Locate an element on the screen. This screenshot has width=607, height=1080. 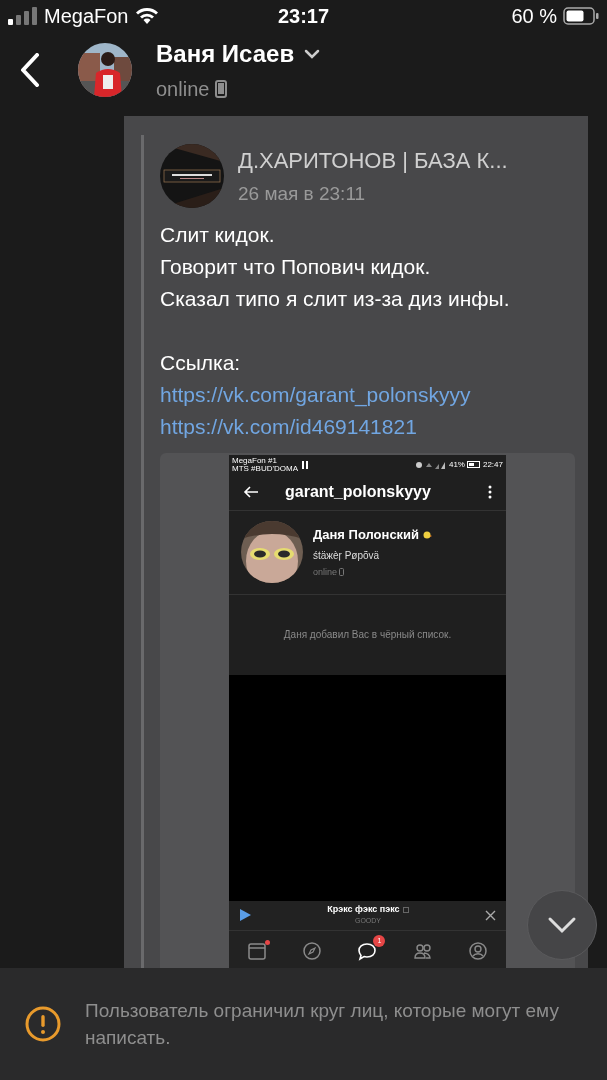
carrier-name: MegaFon is located at coordinates (86, 16).